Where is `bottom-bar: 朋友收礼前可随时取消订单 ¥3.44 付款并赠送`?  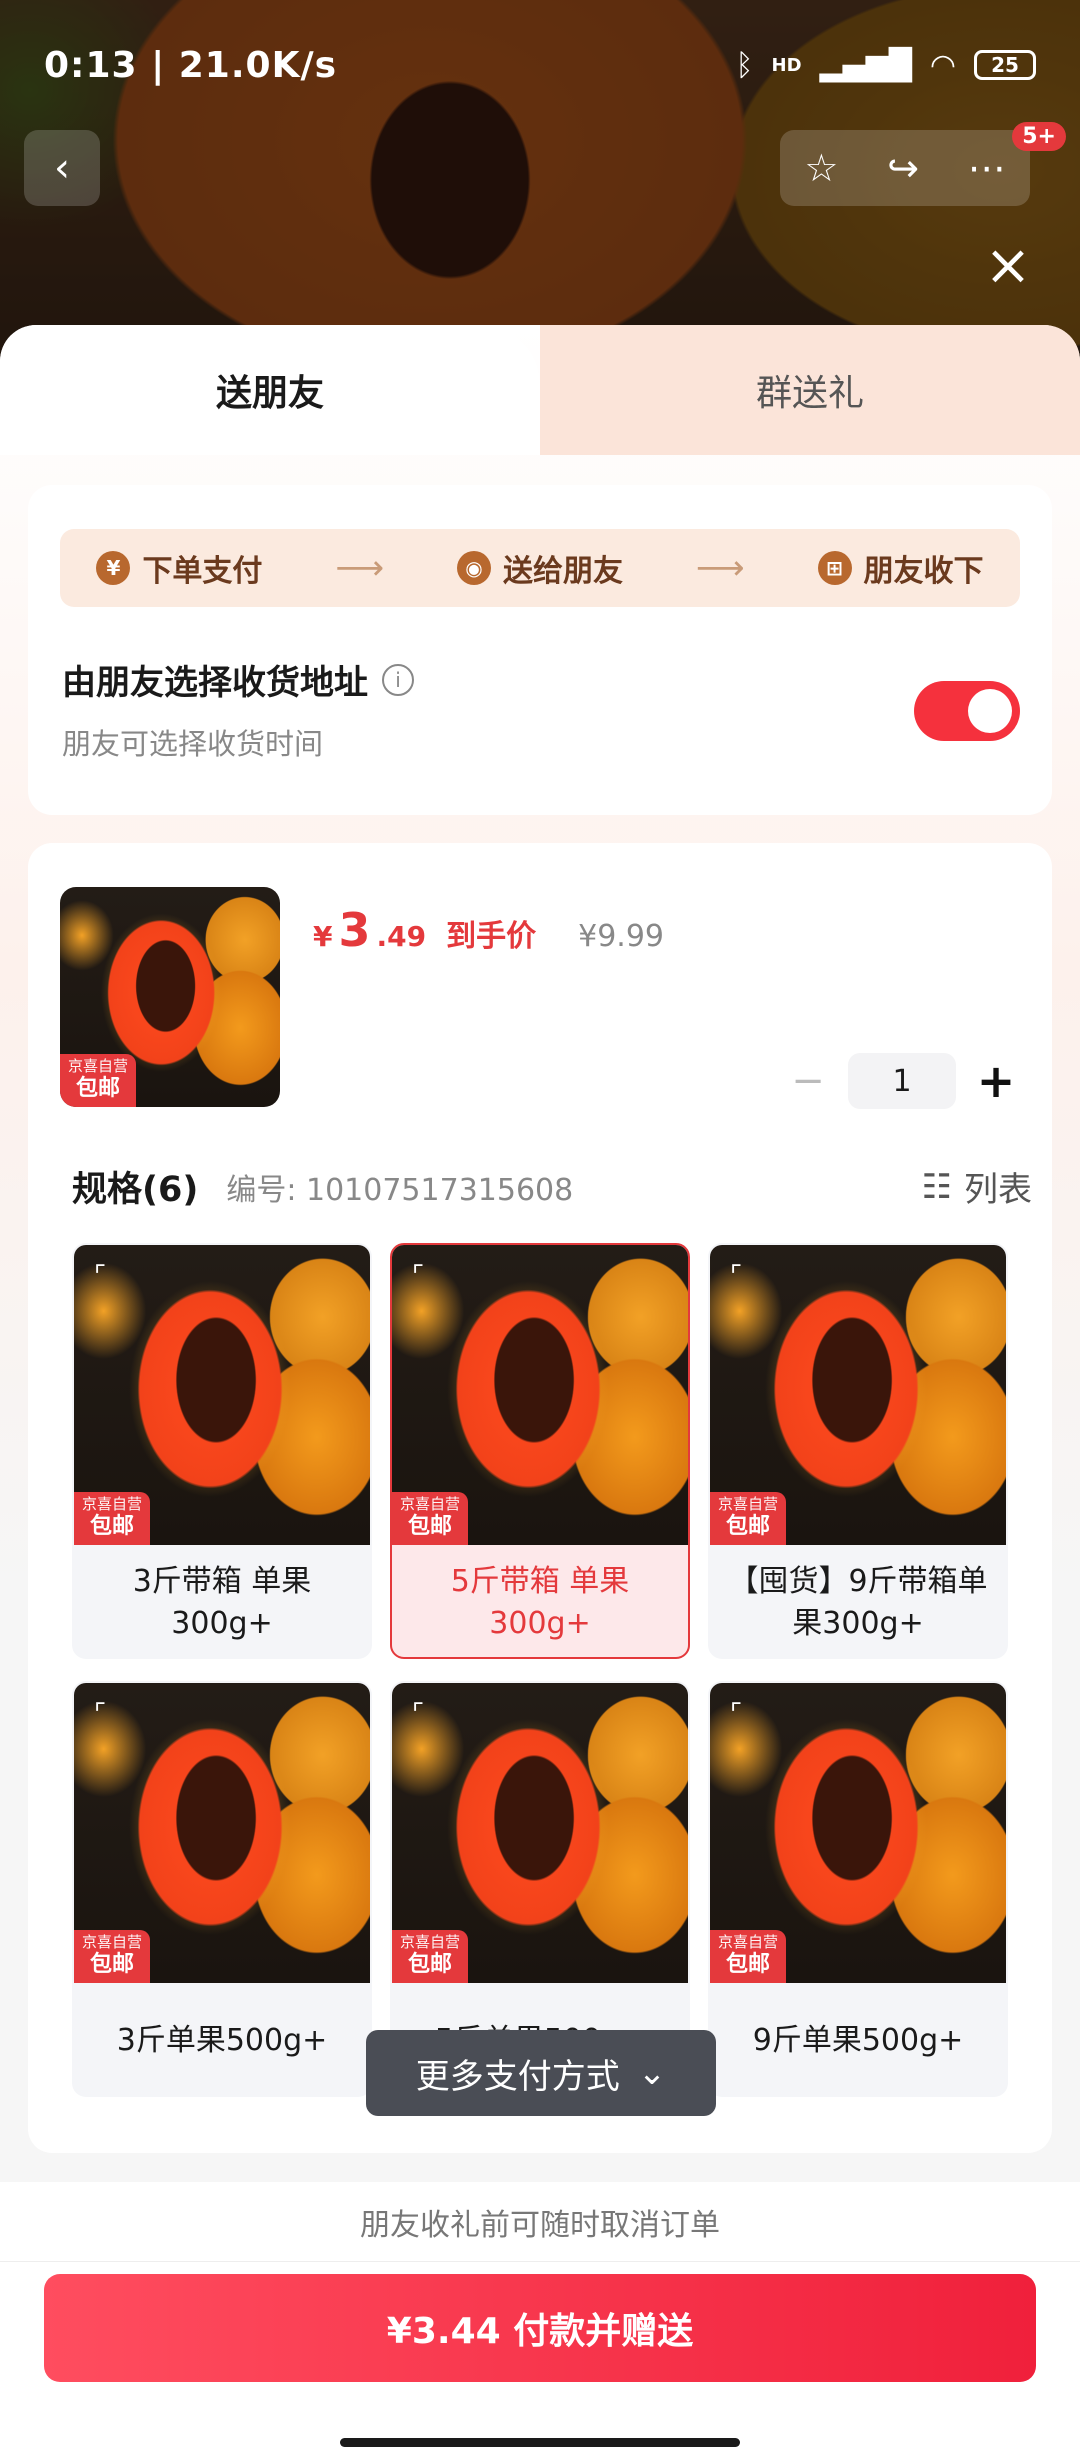 bottom-bar: 朋友收礼前可随时取消订单 ¥3.44 付款并赠送 is located at coordinates (540, 2321).